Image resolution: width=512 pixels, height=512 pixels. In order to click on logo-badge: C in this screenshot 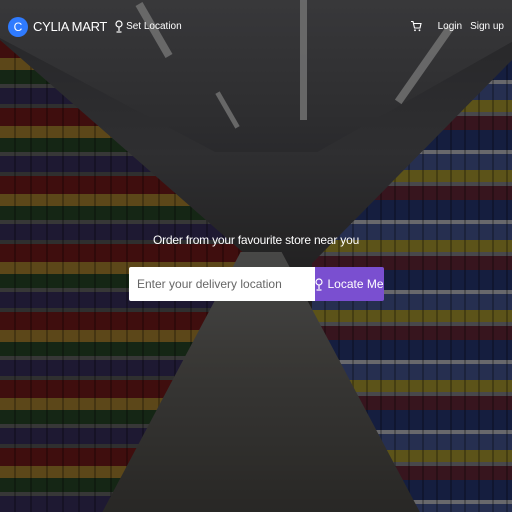, I will do `click(18, 26)`.